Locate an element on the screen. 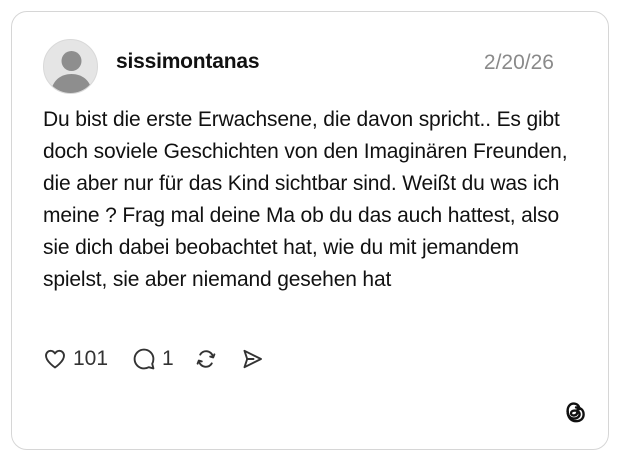 The height and width of the screenshot is (461, 620). post-date: 2/20/26 is located at coordinates (518, 62).